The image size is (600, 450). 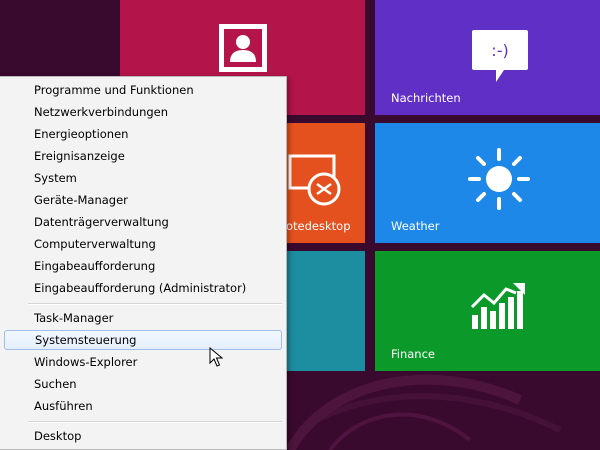 I want to click on finance-chart-icon, so click(x=497, y=306).